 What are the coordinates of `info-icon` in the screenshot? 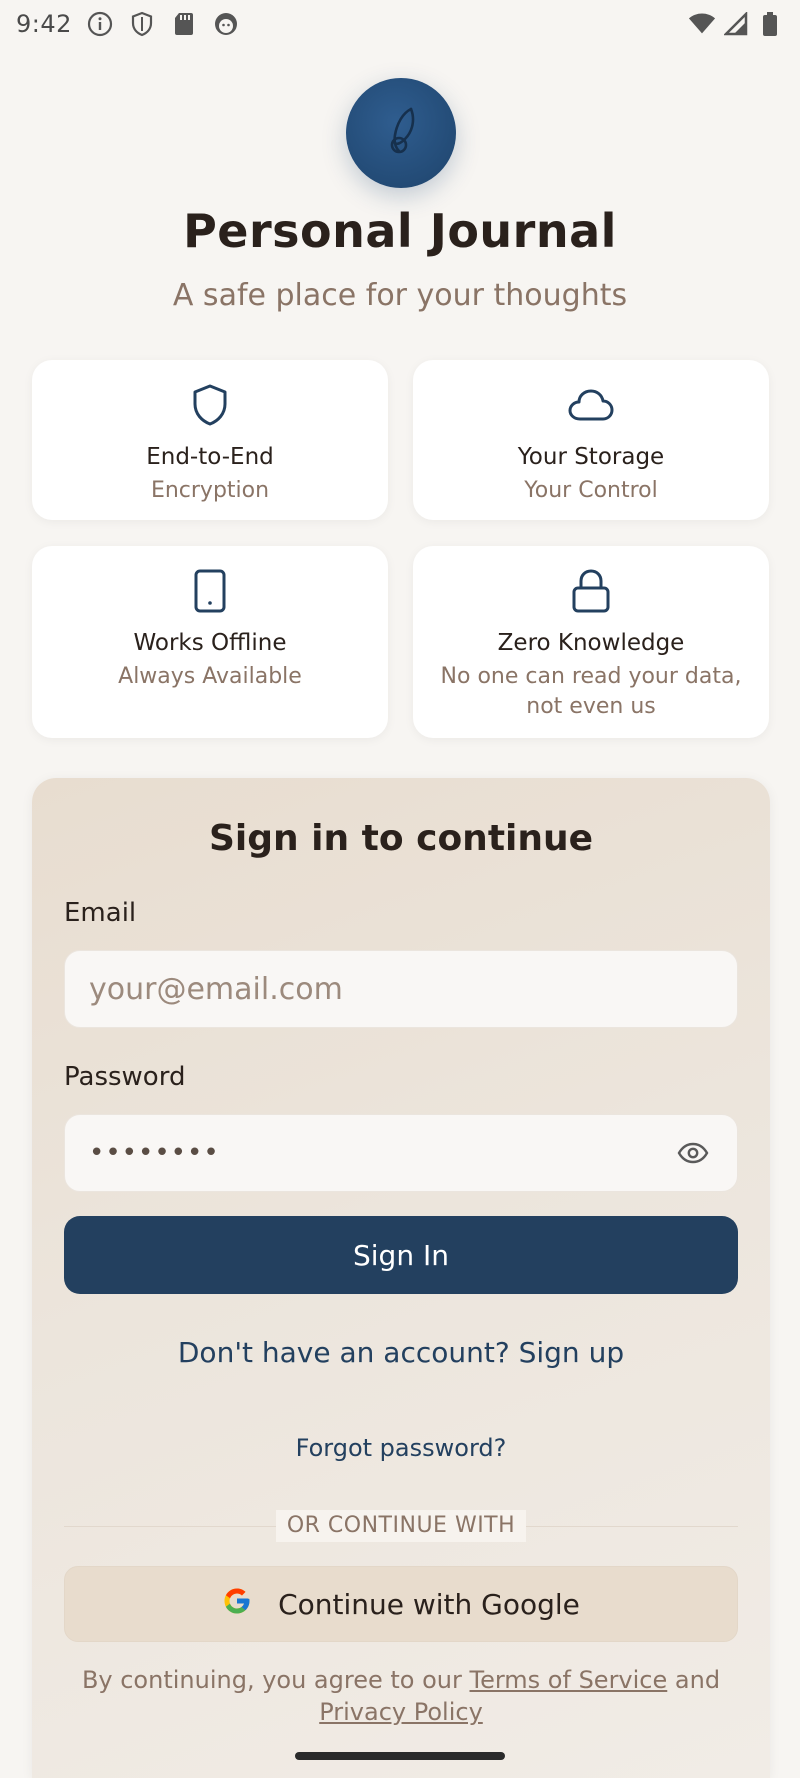 It's located at (100, 24).